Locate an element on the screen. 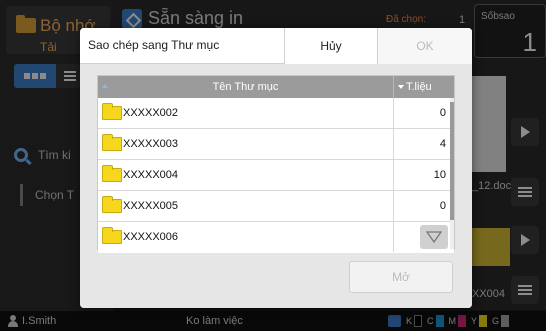 Image resolution: width=546 pixels, height=331 pixels. dialog-header: Sao chép sang Thư mục Hủy OK is located at coordinates (276, 46).